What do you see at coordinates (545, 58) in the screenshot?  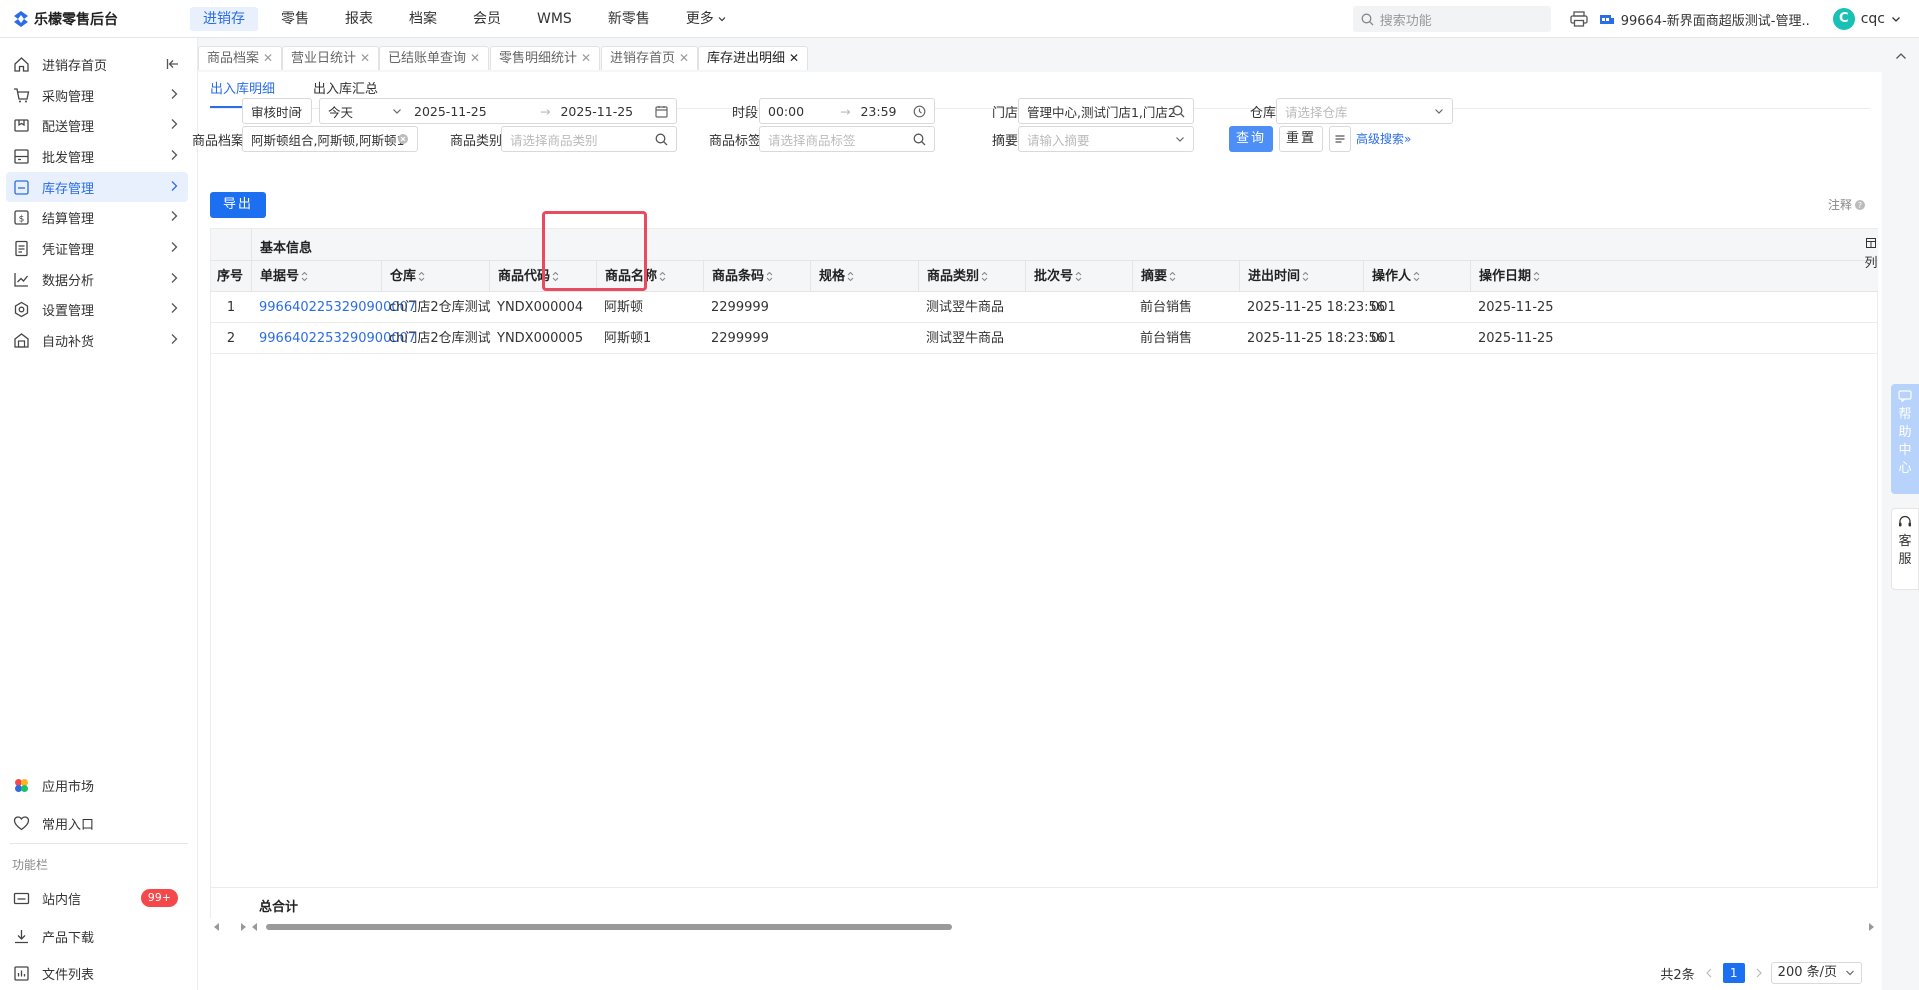 I see `tab-retail-detail: 零售明细统计 ✕` at bounding box center [545, 58].